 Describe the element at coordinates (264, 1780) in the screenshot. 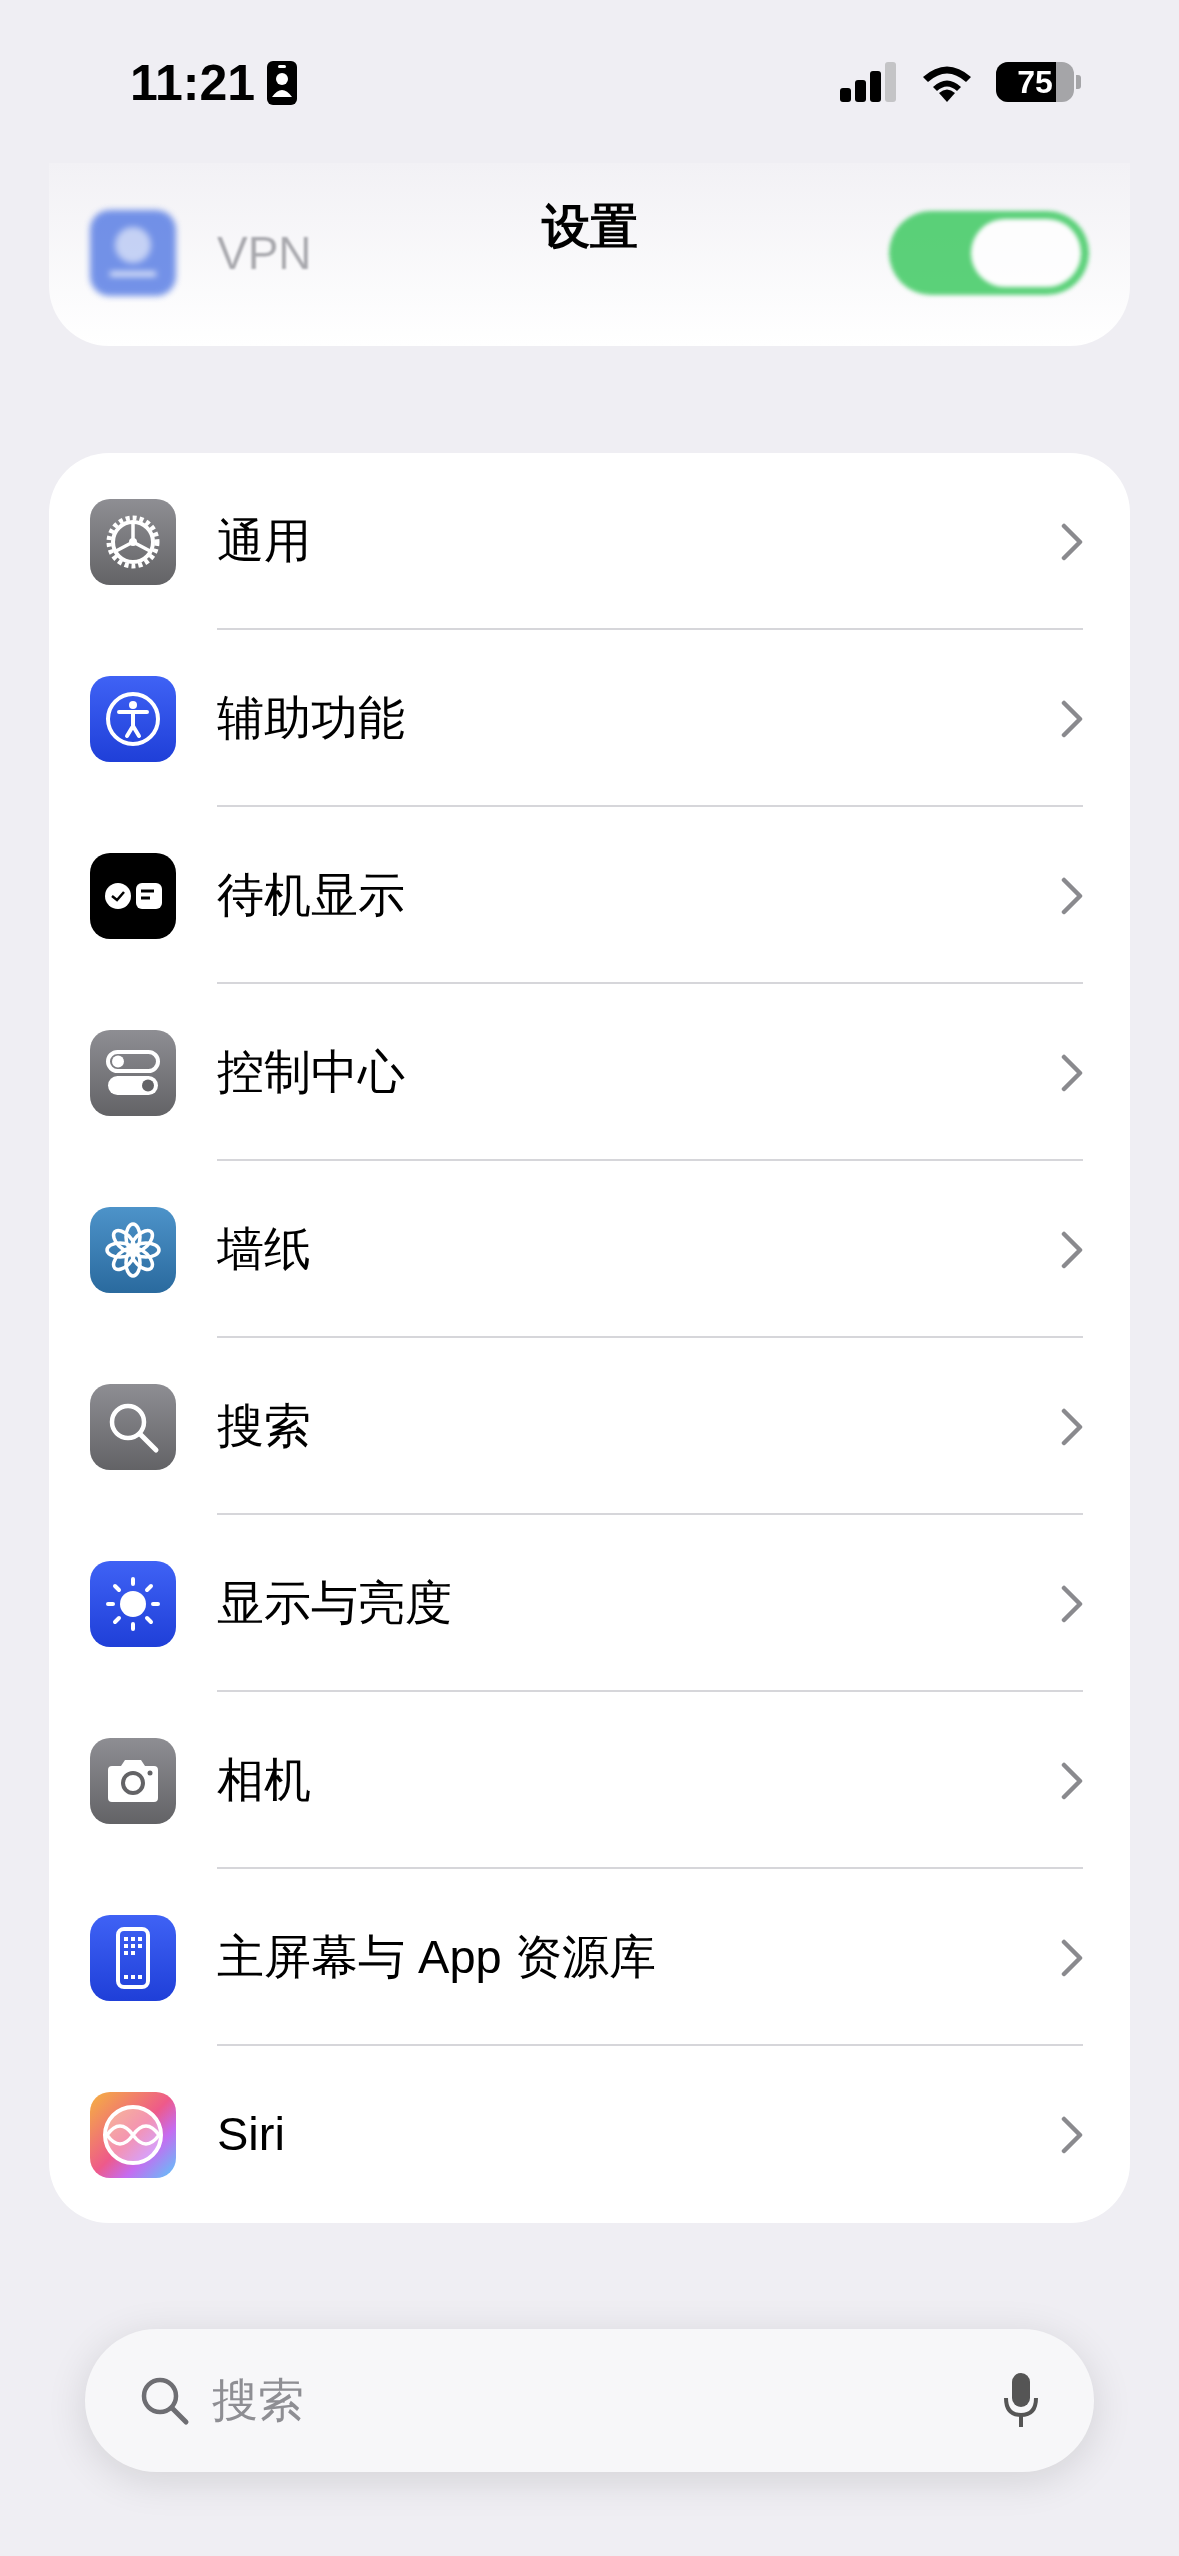

I see `row-label: 相机` at that location.